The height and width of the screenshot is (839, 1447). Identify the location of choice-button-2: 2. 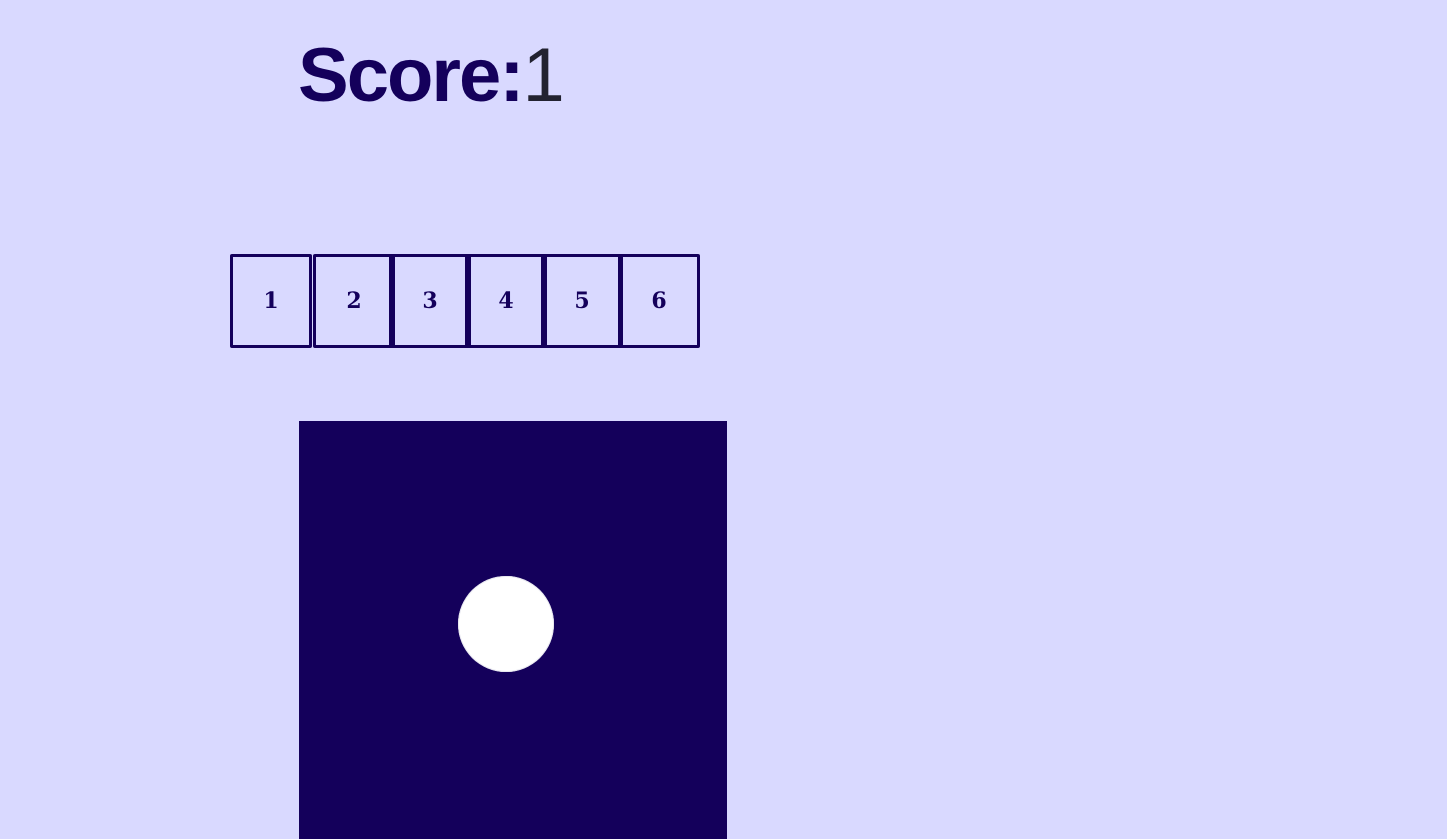
(354, 301).